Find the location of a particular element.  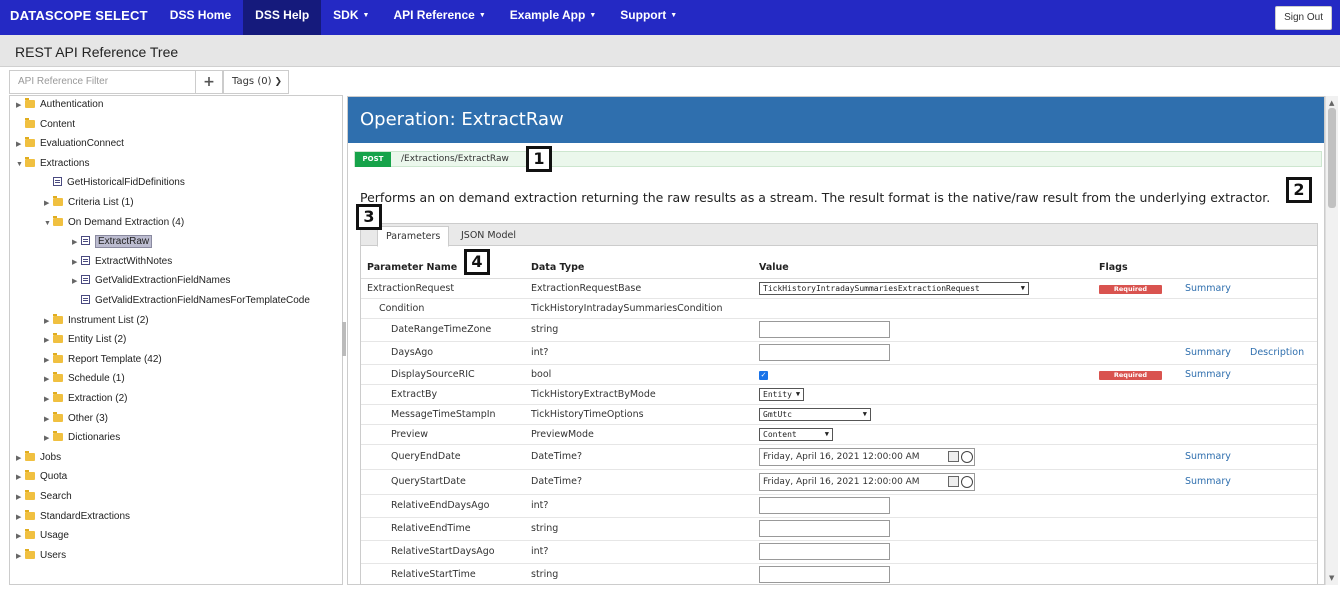

description-link is located at coordinates (1280, 457).